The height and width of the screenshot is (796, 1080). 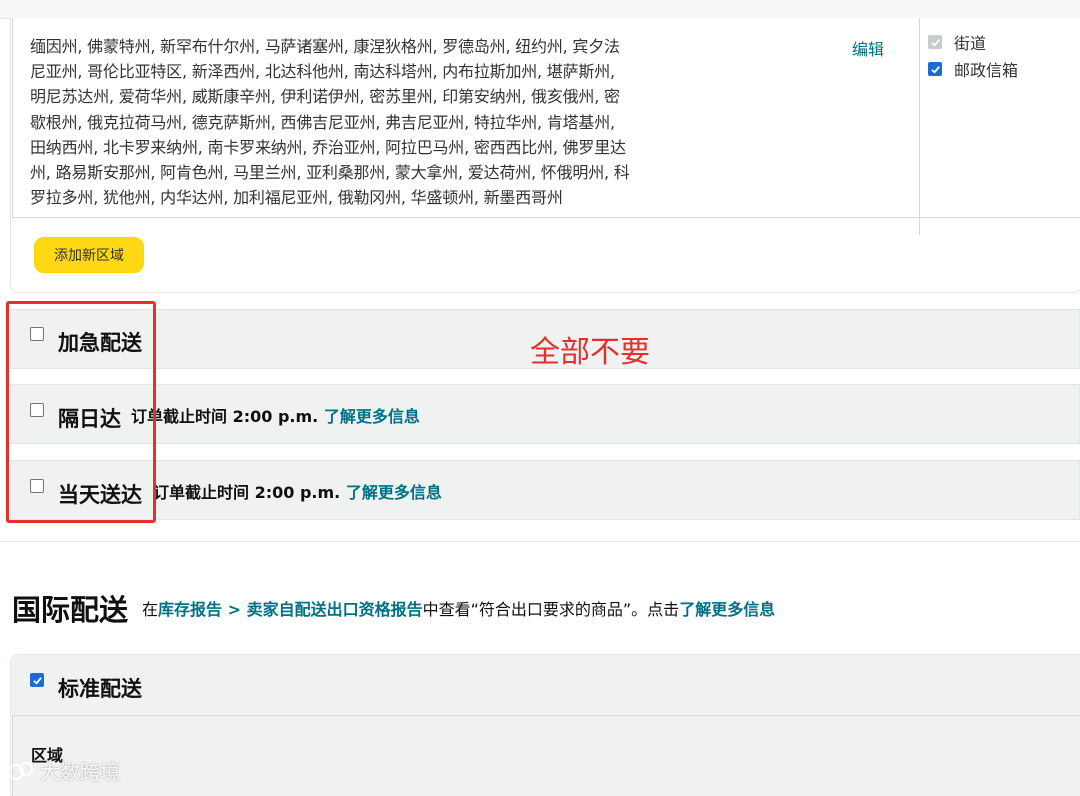 What do you see at coordinates (150, 609) in the screenshot?
I see `desc-prefix: 在` at bounding box center [150, 609].